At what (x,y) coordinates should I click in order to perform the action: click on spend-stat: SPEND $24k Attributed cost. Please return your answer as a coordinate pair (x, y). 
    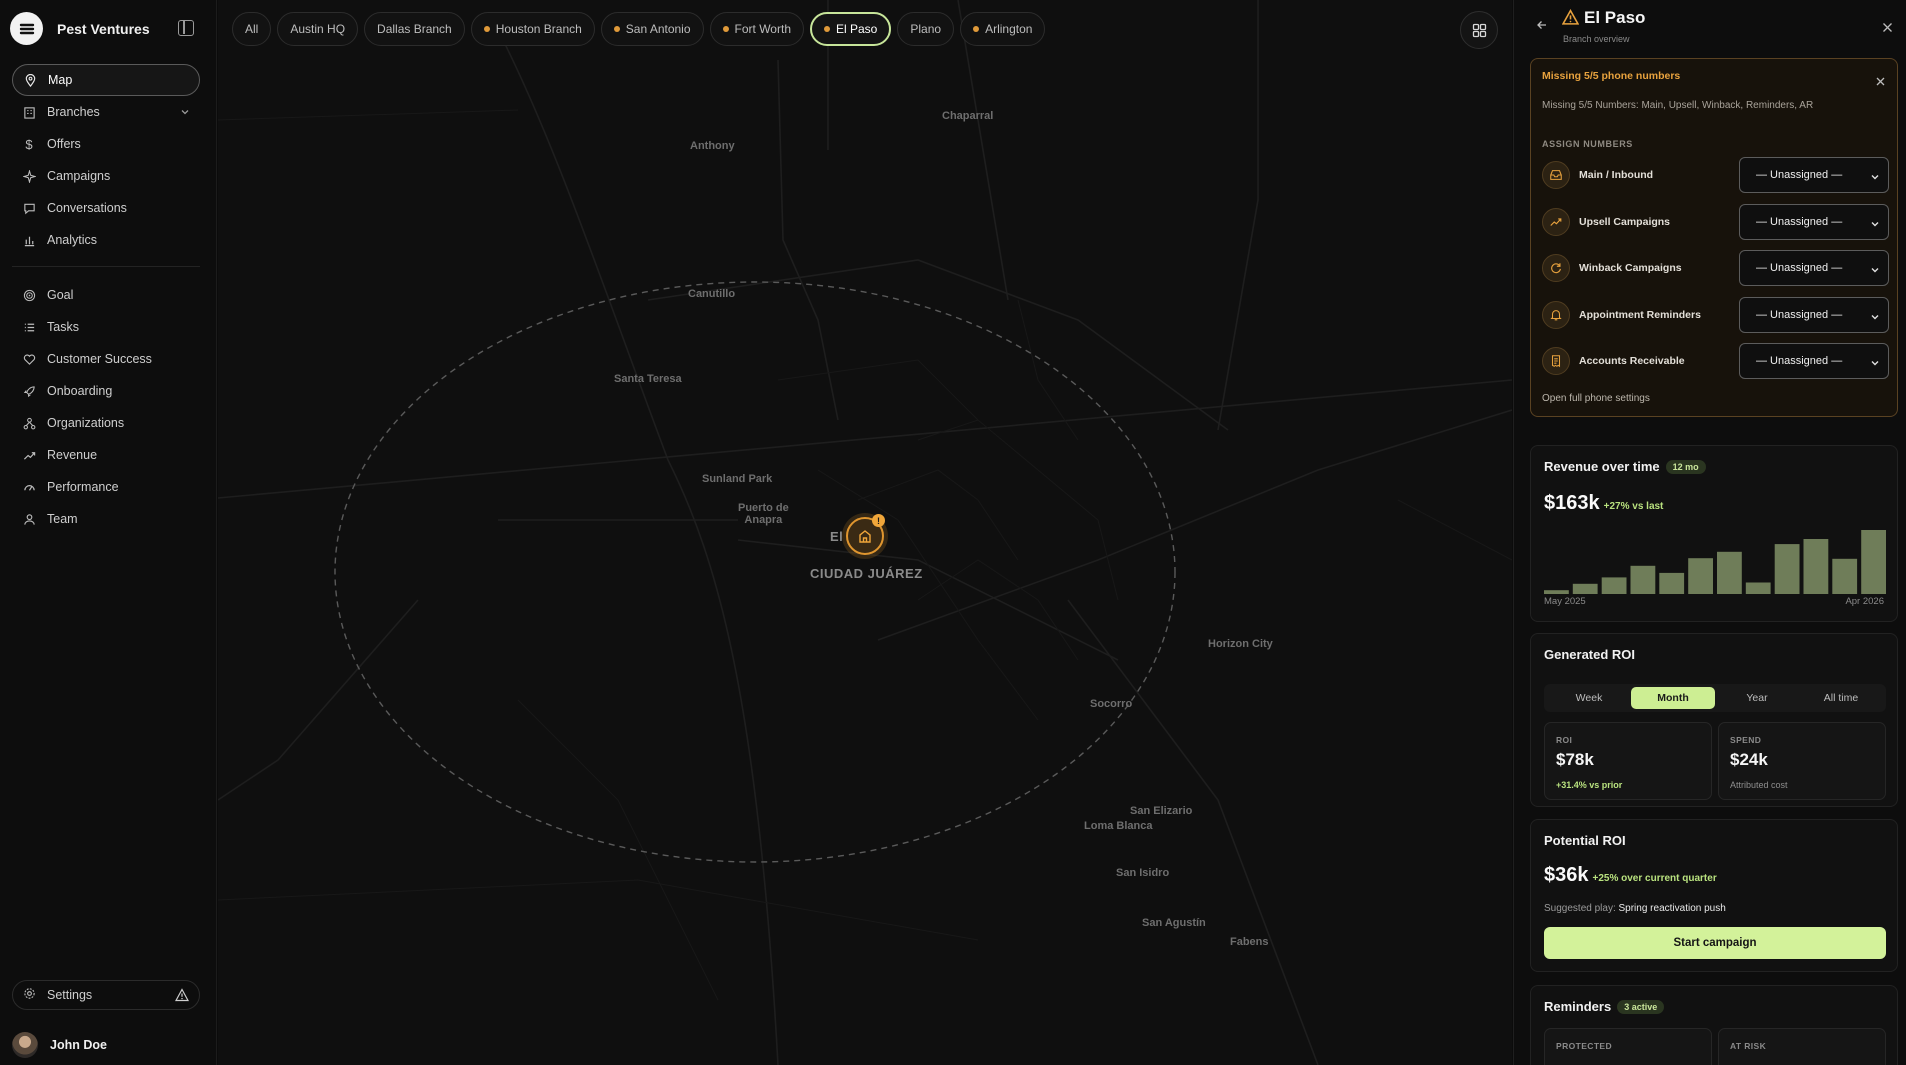
    Looking at the image, I should click on (1802, 761).